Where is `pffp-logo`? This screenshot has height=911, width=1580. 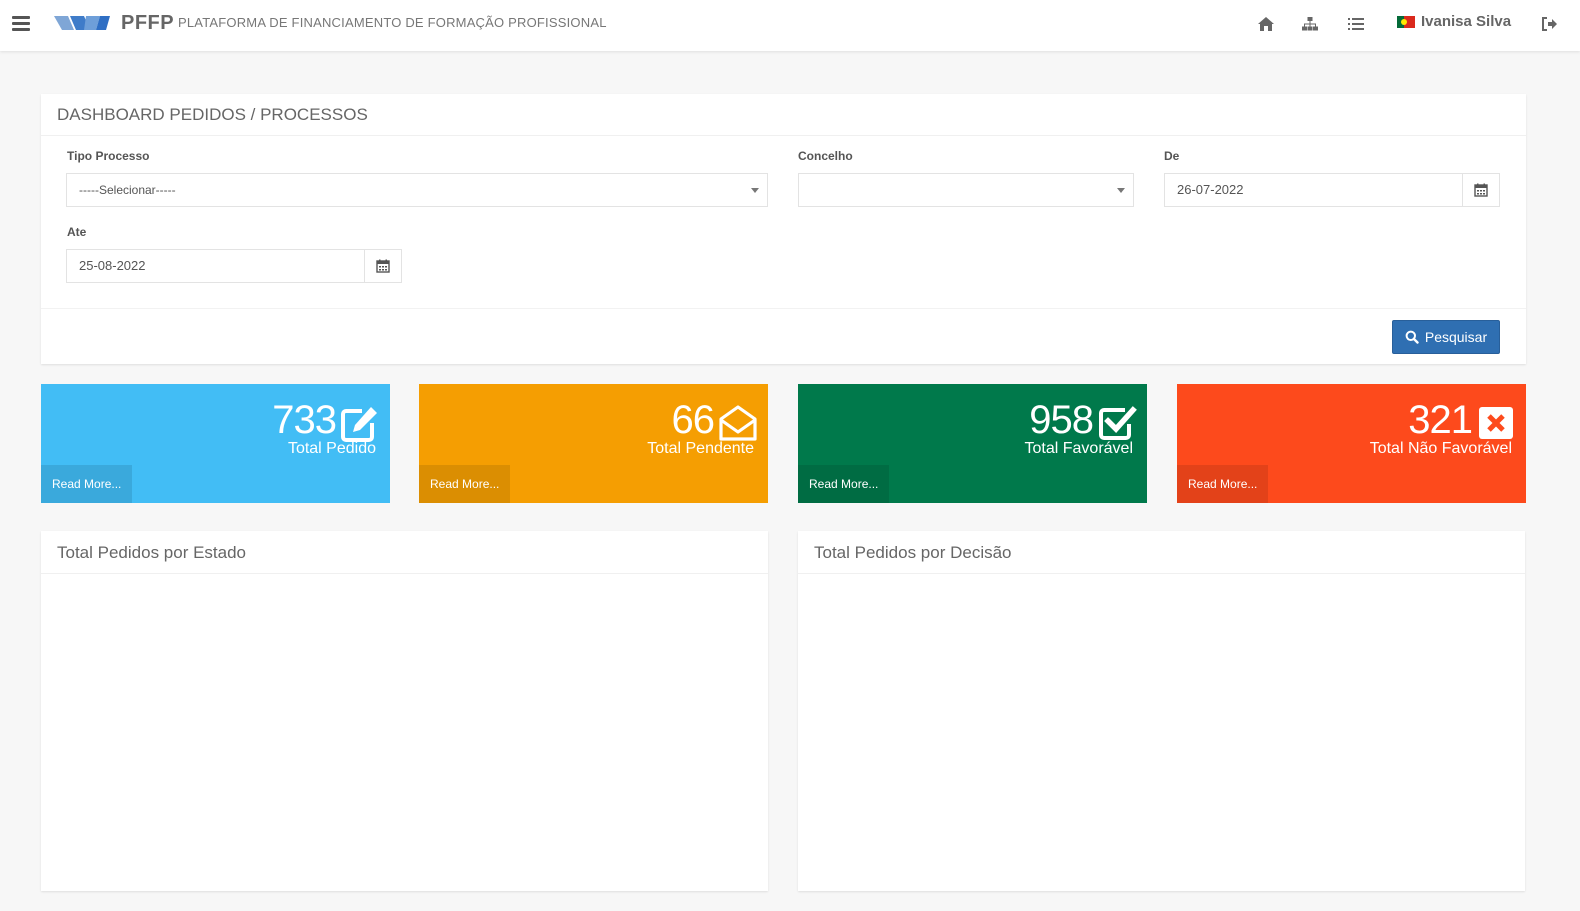 pffp-logo is located at coordinates (82, 23).